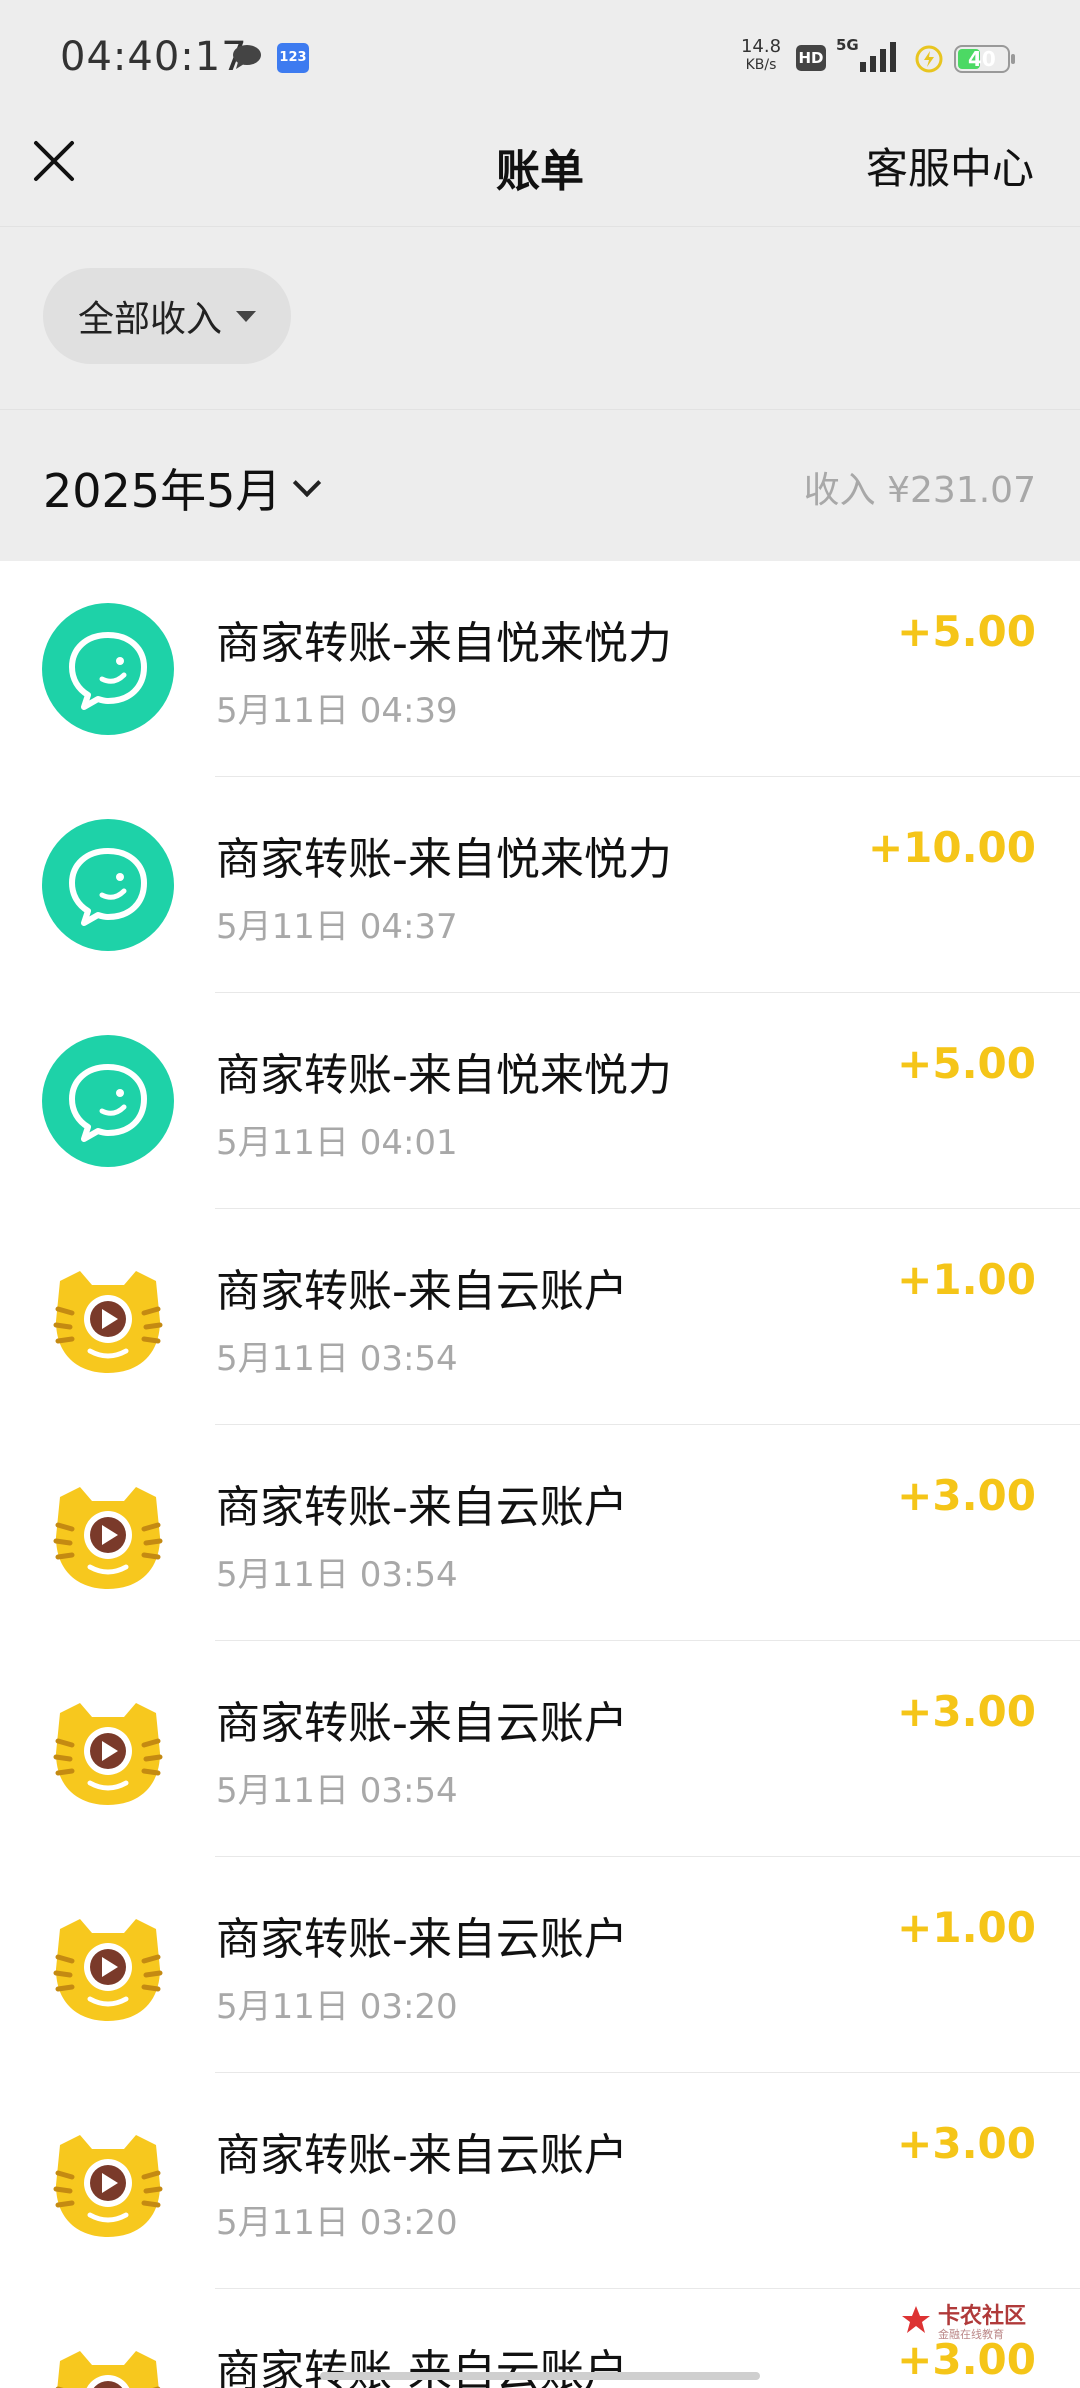  I want to click on month-label: 2025年5月, so click(162, 491).